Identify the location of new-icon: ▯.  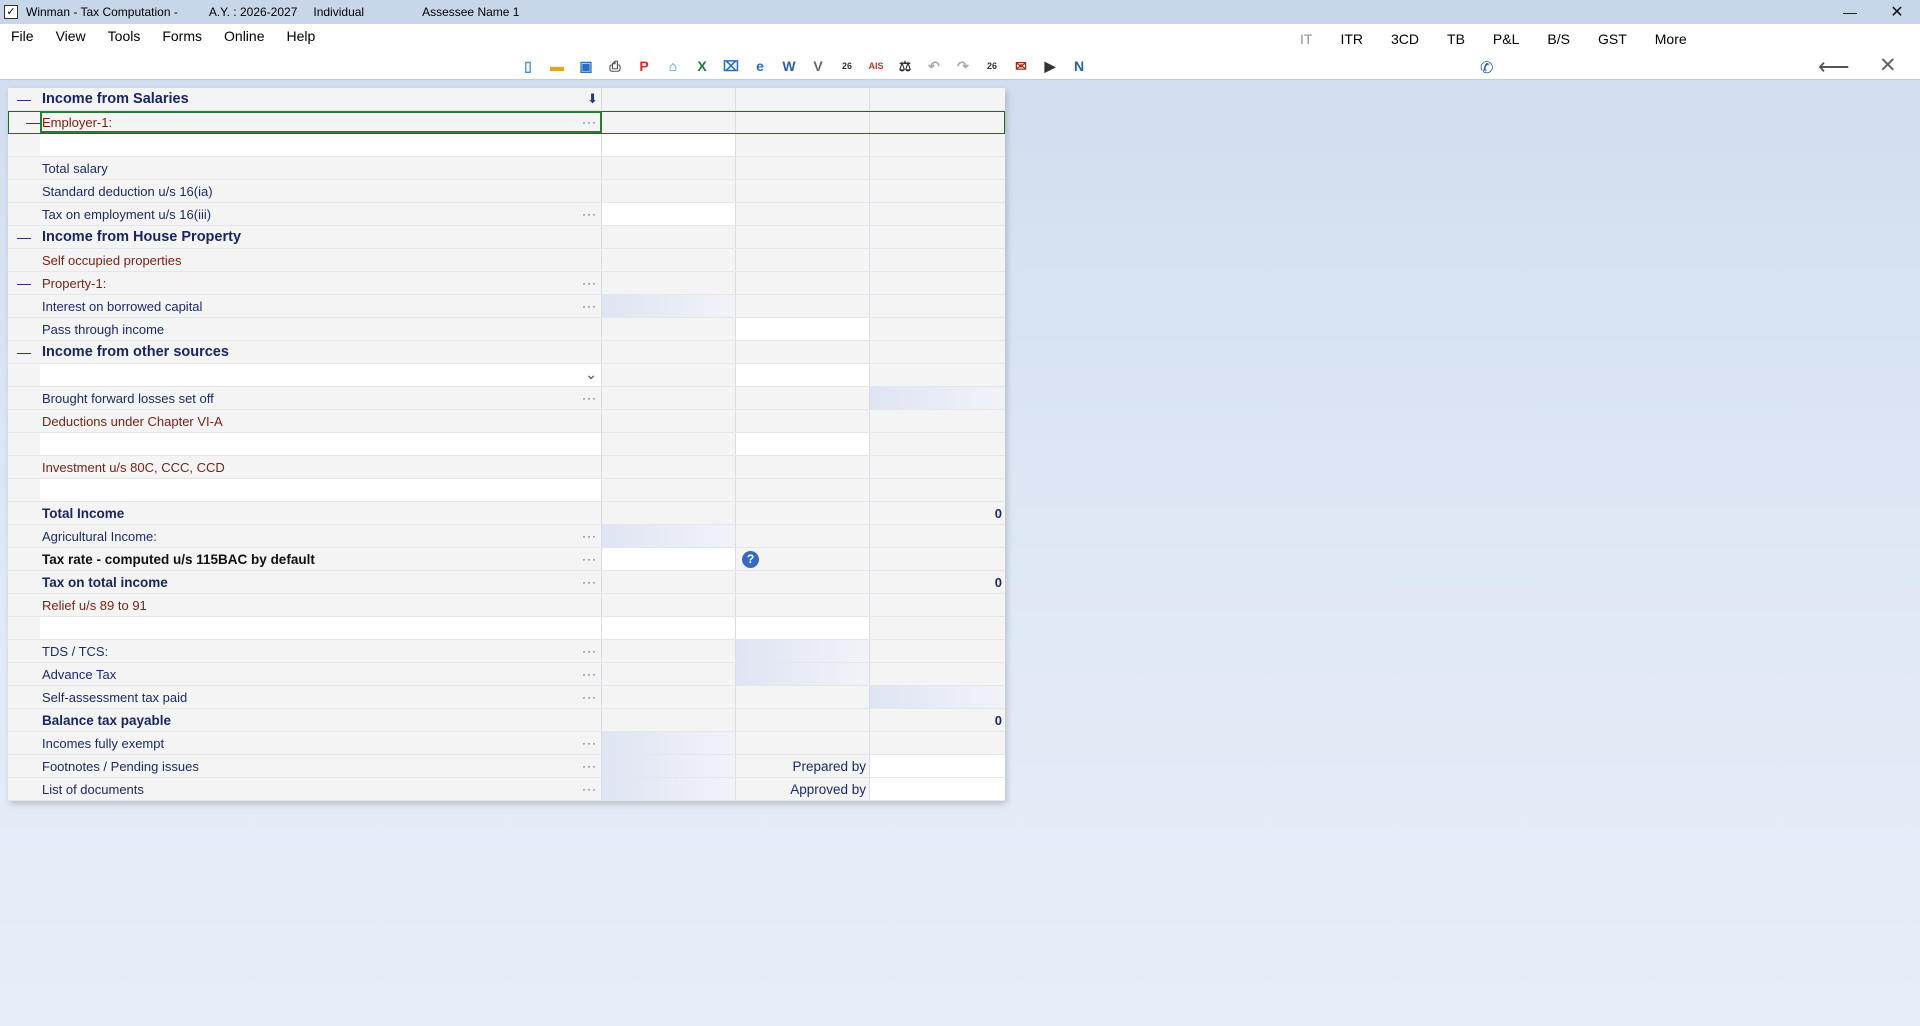
(528, 66).